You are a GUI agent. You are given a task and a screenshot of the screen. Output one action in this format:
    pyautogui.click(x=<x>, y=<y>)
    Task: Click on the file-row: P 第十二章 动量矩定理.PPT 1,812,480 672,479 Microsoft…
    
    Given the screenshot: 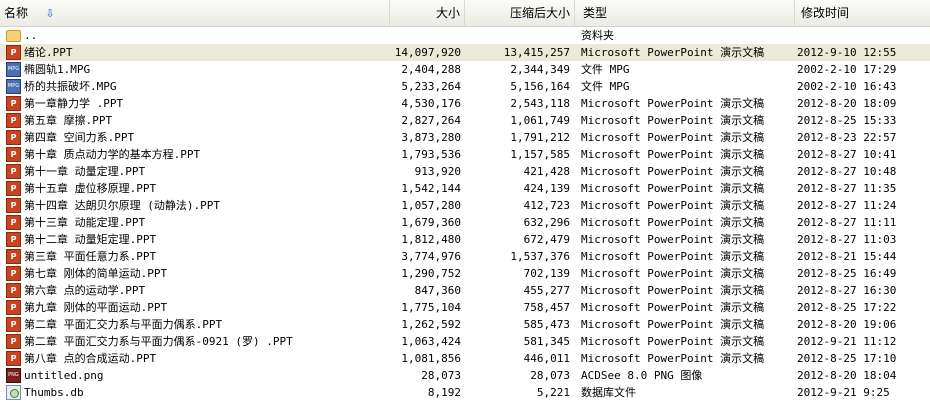 What is the action you would take?
    pyautogui.click(x=465, y=239)
    